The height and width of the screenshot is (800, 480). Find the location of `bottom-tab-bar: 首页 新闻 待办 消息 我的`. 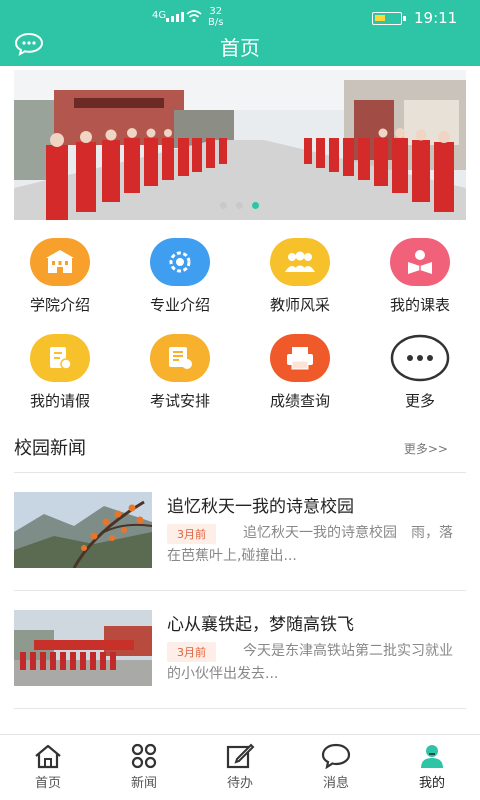

bottom-tab-bar: 首页 新闻 待办 消息 我的 is located at coordinates (240, 767).